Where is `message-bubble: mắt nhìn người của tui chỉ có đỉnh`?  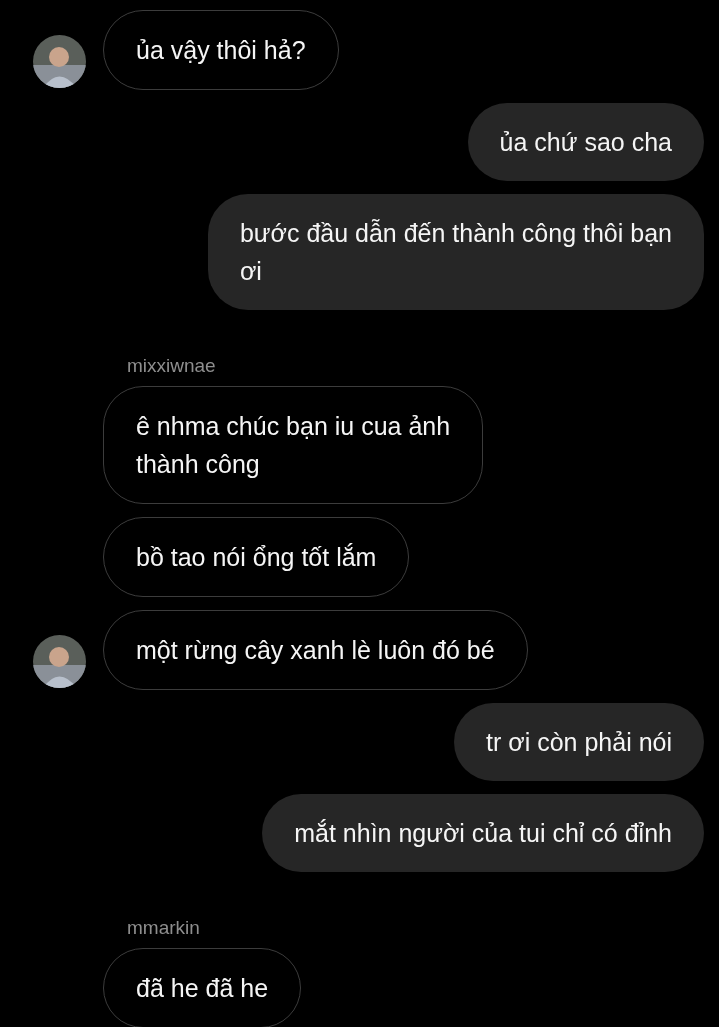 message-bubble: mắt nhìn người của tui chỉ có đỉnh is located at coordinates (483, 833).